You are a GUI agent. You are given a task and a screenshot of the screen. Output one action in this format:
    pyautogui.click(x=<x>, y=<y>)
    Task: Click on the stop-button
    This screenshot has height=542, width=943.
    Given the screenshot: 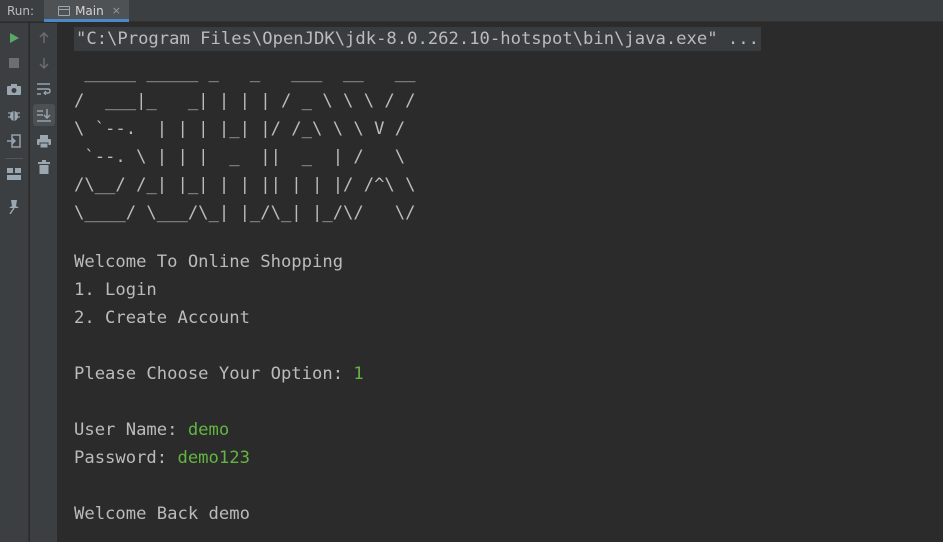 What is the action you would take?
    pyautogui.click(x=14, y=63)
    